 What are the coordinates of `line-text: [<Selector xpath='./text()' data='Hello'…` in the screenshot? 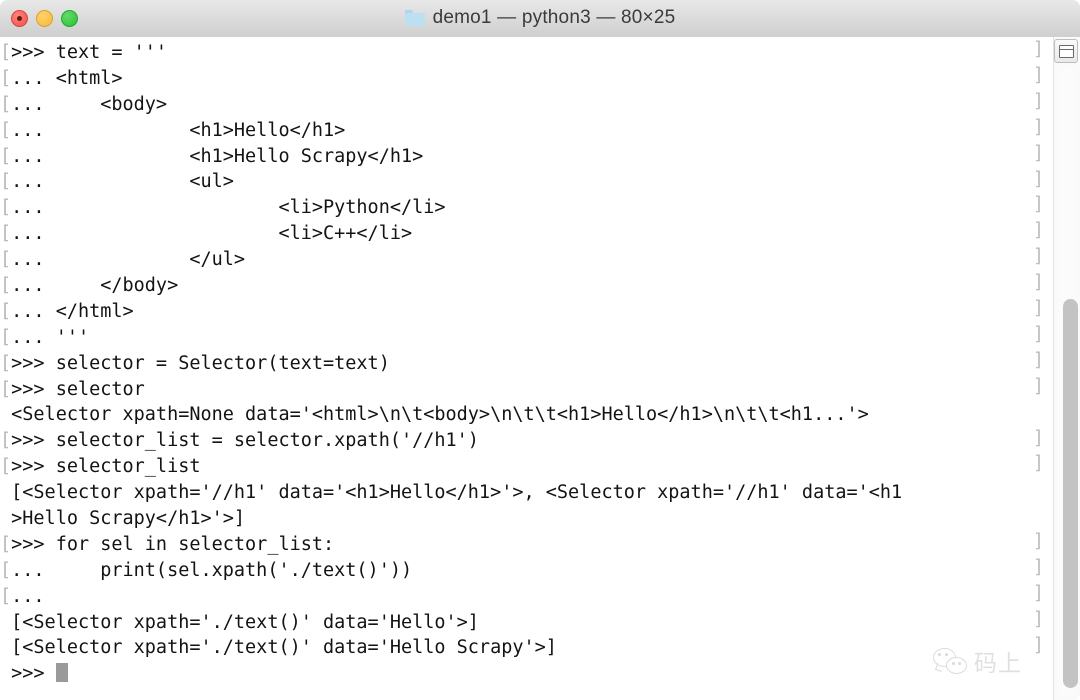 It's located at (245, 622).